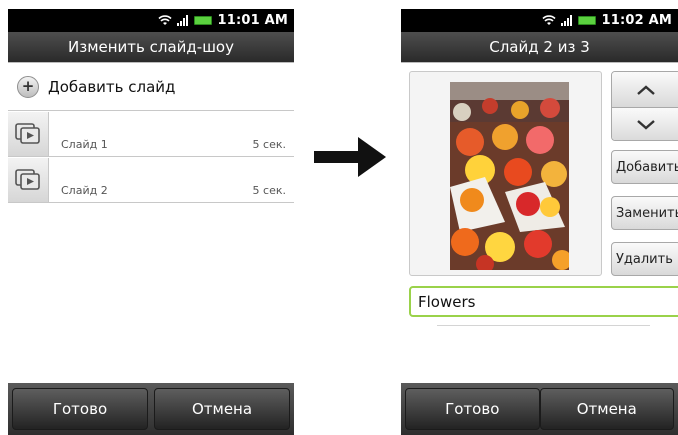 Image resolution: width=678 pixels, height=435 pixels. Describe the element at coordinates (151, 47) in the screenshot. I see `page-title: Изменить слайд-шоу` at that location.